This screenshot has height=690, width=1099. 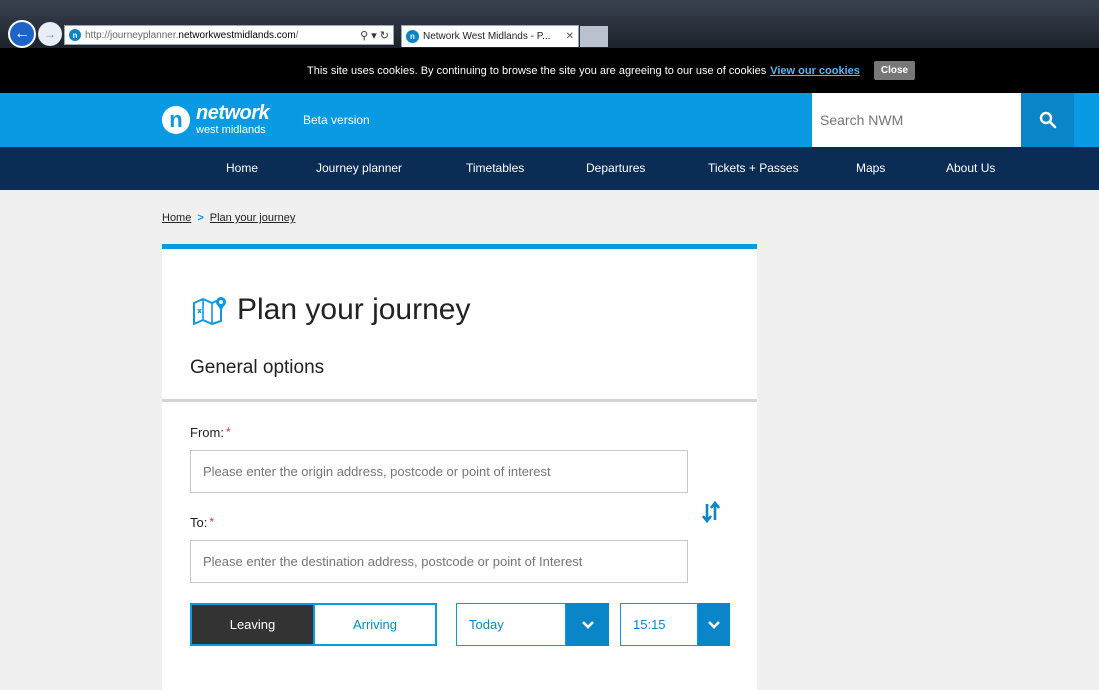 I want to click on swap-arrows-icon, so click(x=711, y=512).